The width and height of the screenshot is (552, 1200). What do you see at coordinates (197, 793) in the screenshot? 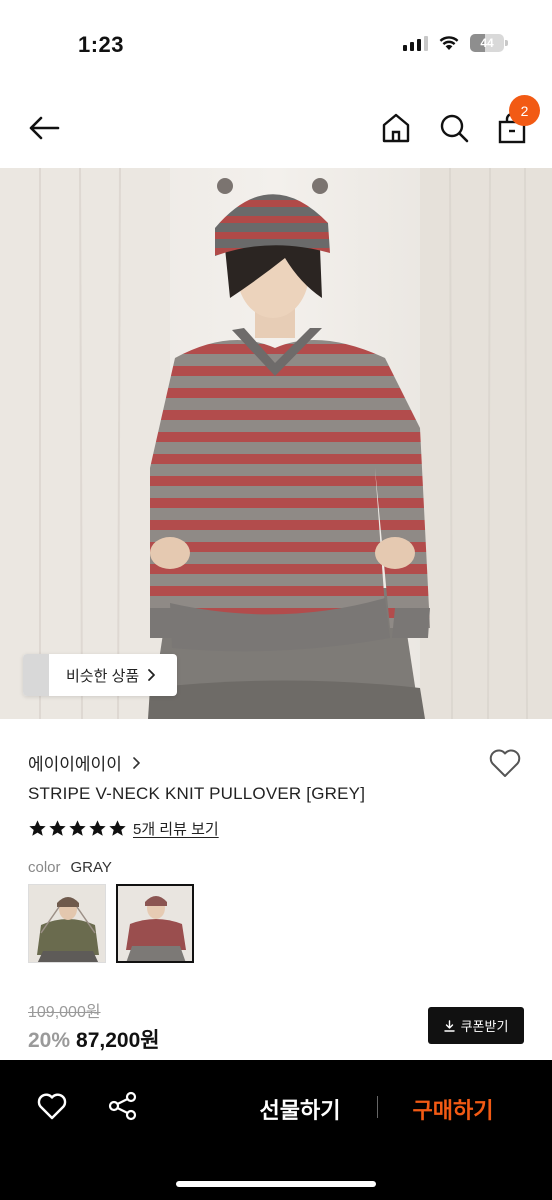
I see `product-name: STRIPE V-NECK KNIT PULLOVER [GREY]` at bounding box center [197, 793].